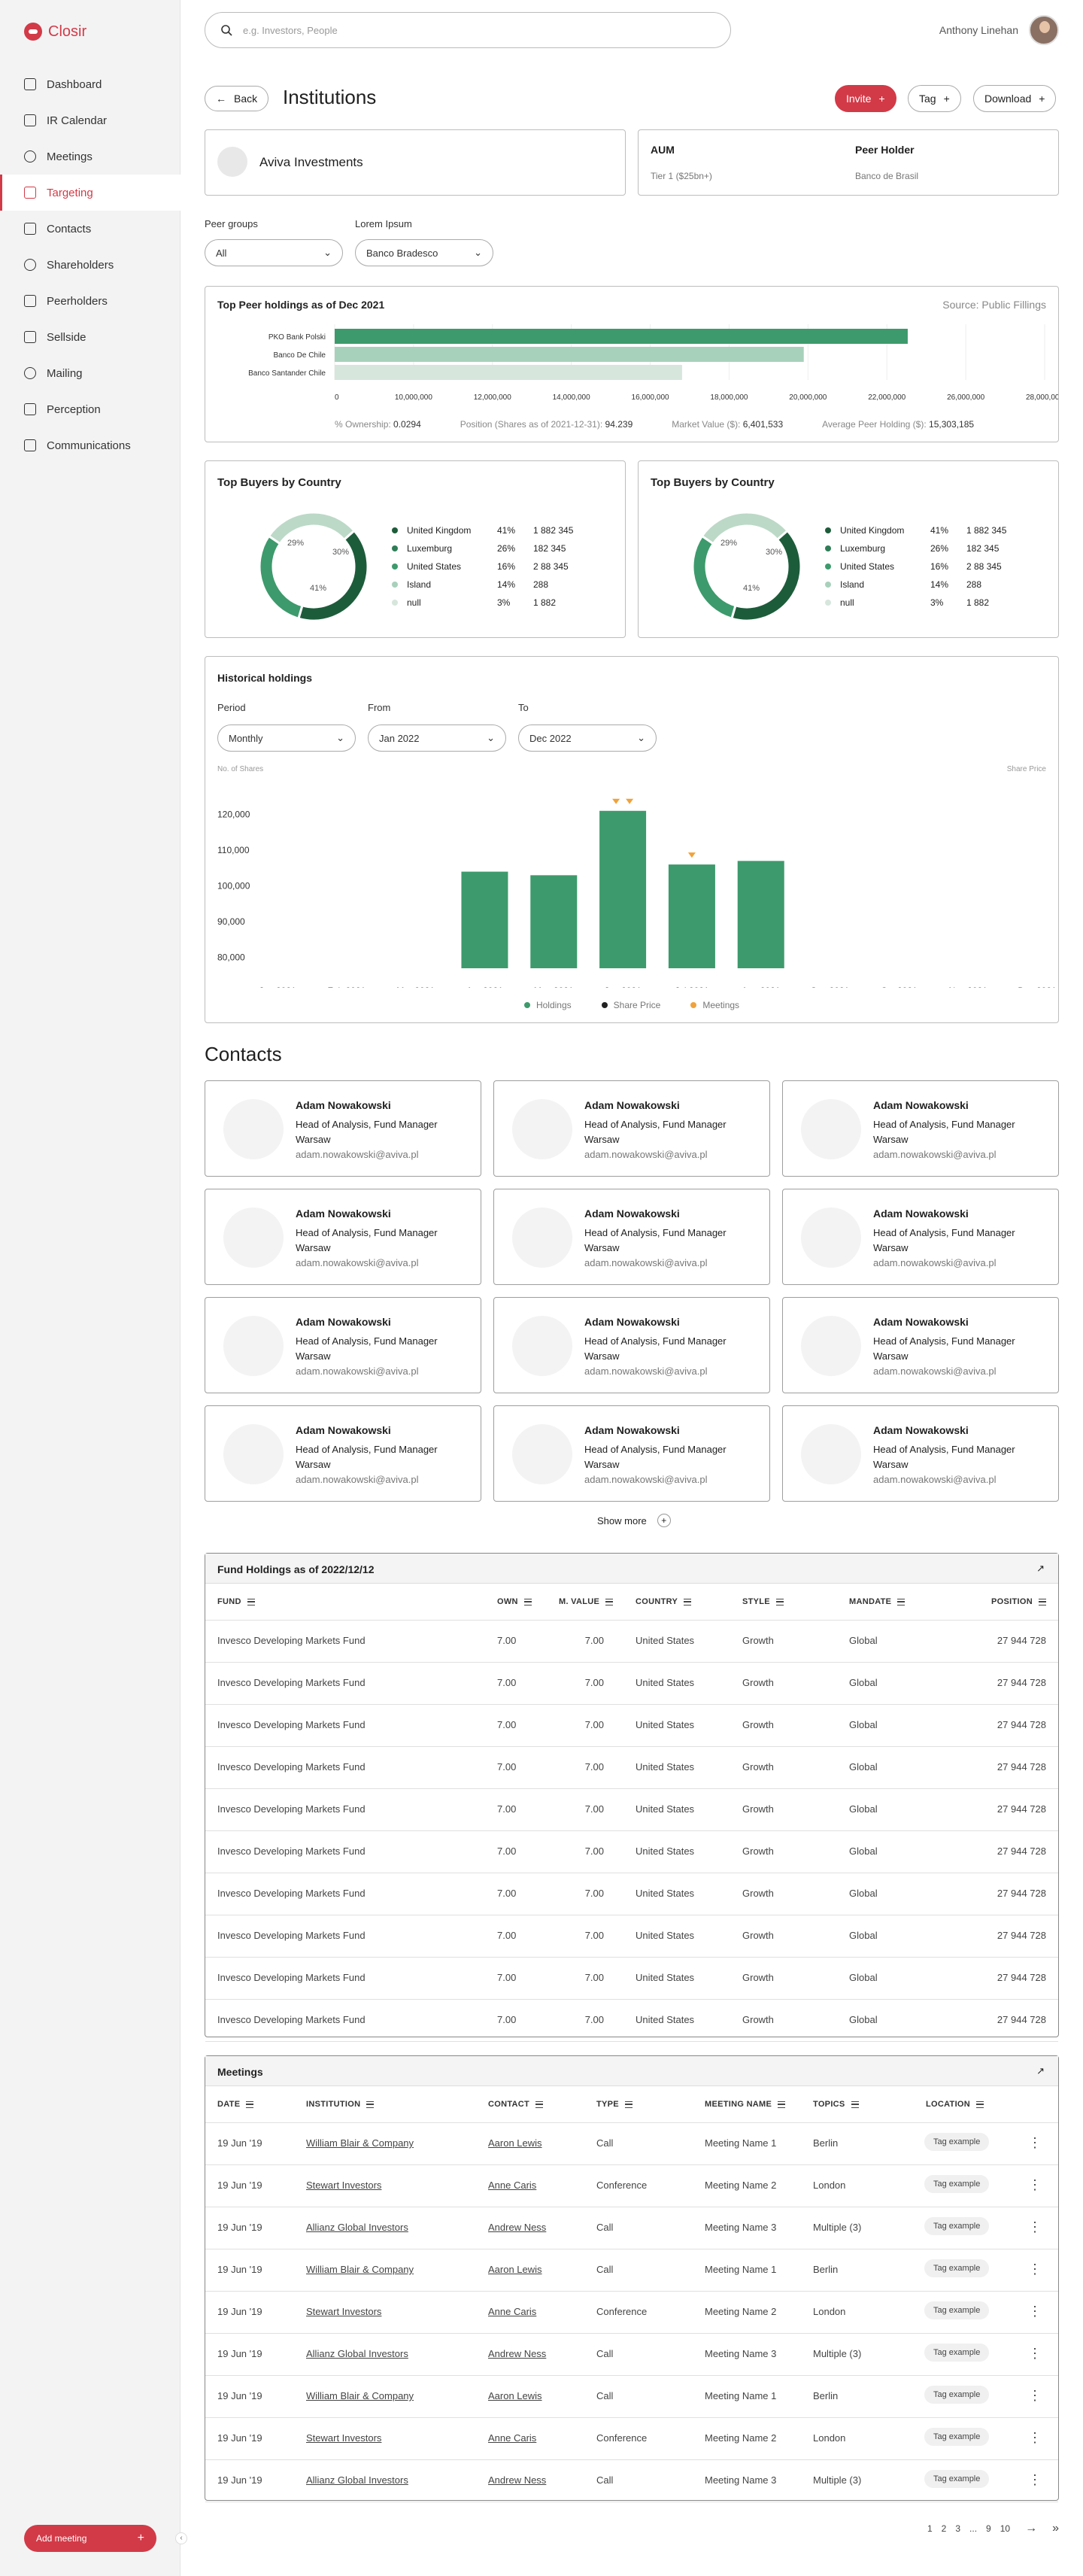  I want to click on column-header-mandate: MANDATE, so click(877, 1602).